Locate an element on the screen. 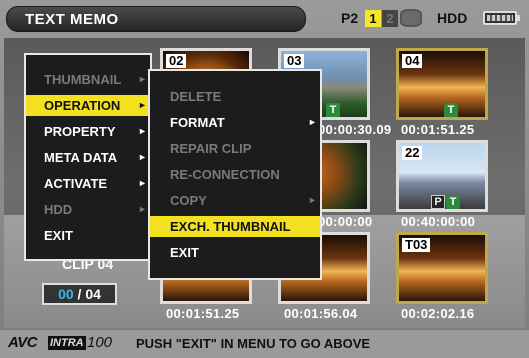 This screenshot has width=529, height=358. status-message: PUSH "EXIT" IN MENU TO GO ABOVE is located at coordinates (253, 343).